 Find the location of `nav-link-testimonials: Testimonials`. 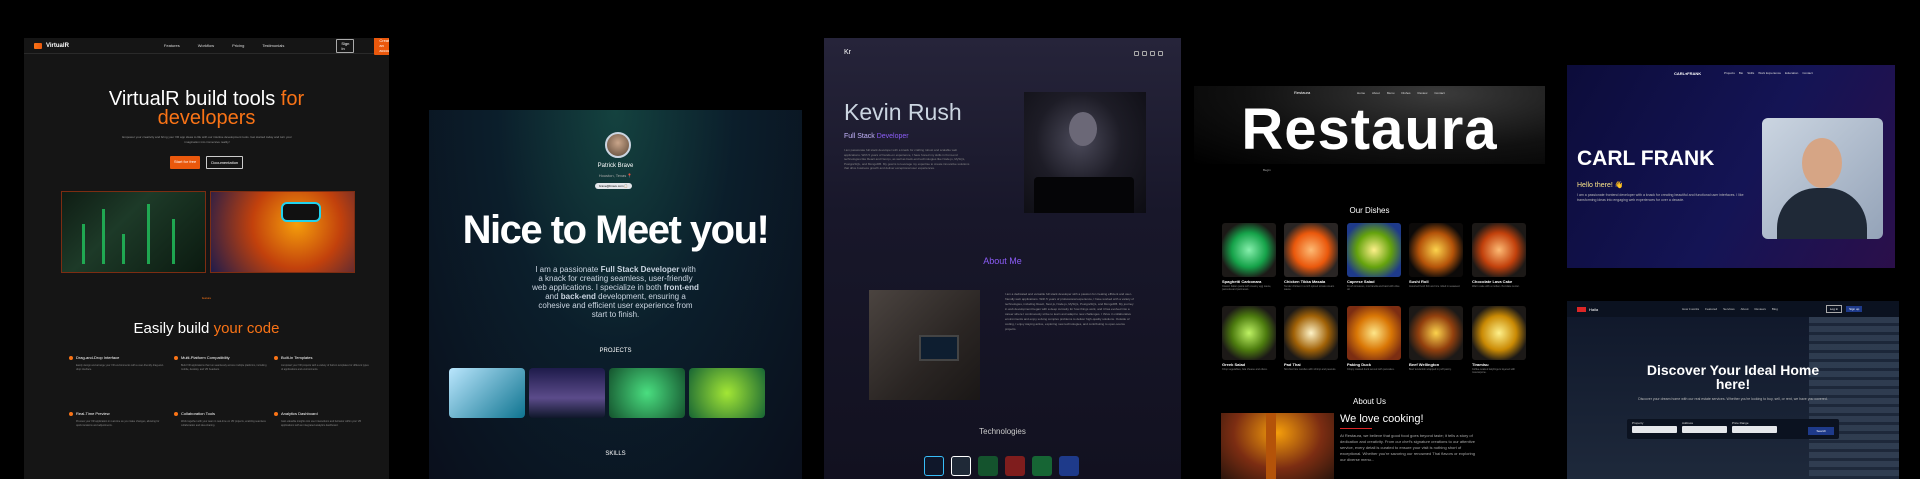

nav-link-testimonials: Testimonials is located at coordinates (273, 45).